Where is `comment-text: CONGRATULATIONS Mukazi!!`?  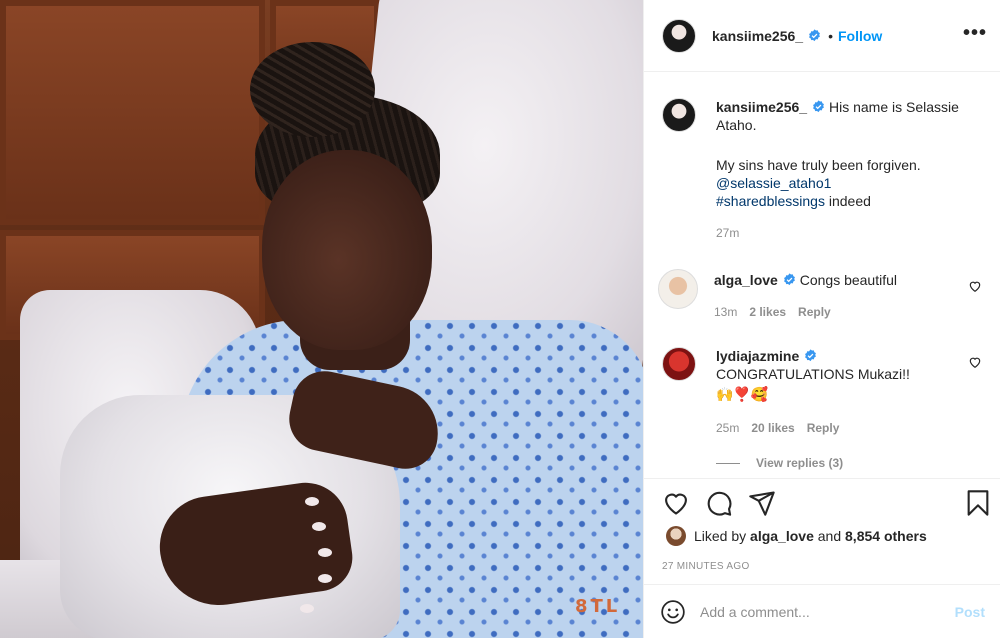
comment-text: CONGRATULATIONS Mukazi!! is located at coordinates (813, 374).